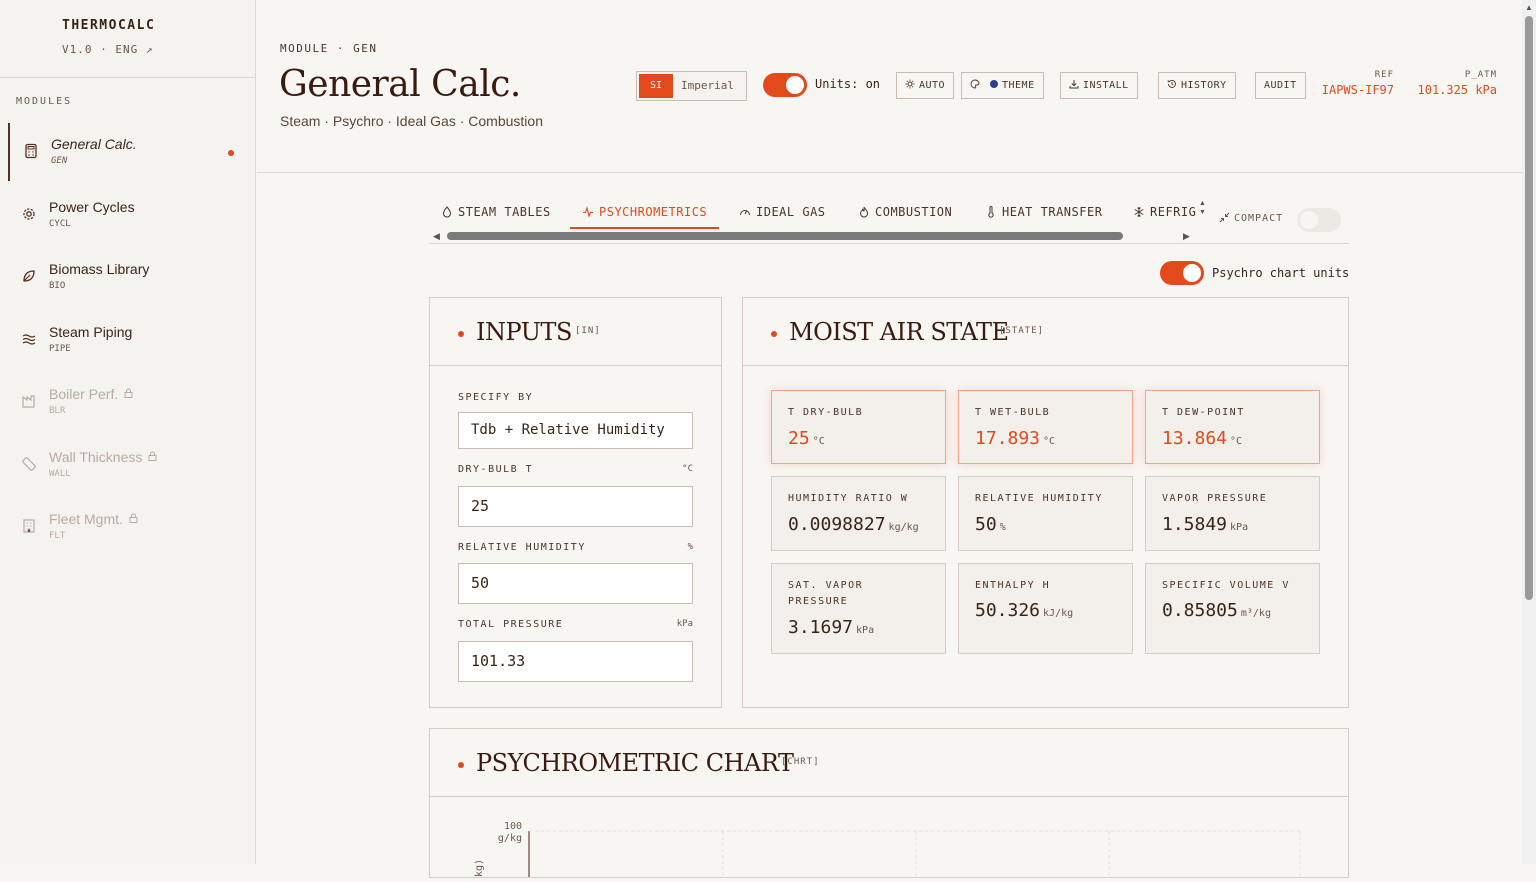 The image size is (1536, 882). Describe the element at coordinates (1021, 331) in the screenshot. I see `state-tag: [STATE]` at that location.